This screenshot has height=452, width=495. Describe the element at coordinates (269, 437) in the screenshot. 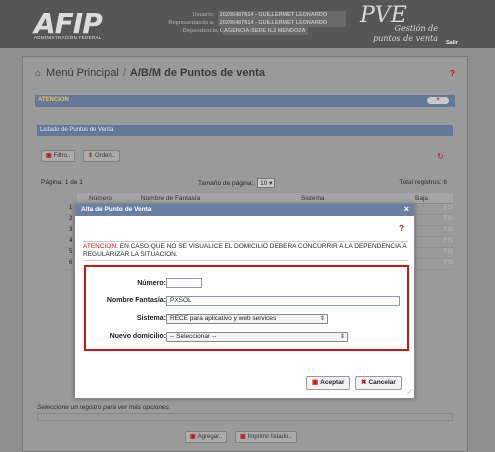

I see `print-label: Imprimir listado..` at that location.